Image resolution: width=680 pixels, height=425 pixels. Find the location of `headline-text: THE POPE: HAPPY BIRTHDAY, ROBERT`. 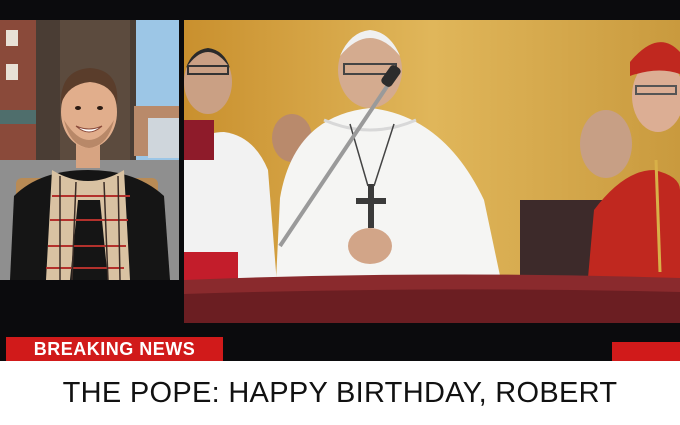

headline-text: THE POPE: HAPPY BIRTHDAY, ROBERT is located at coordinates (340, 392).